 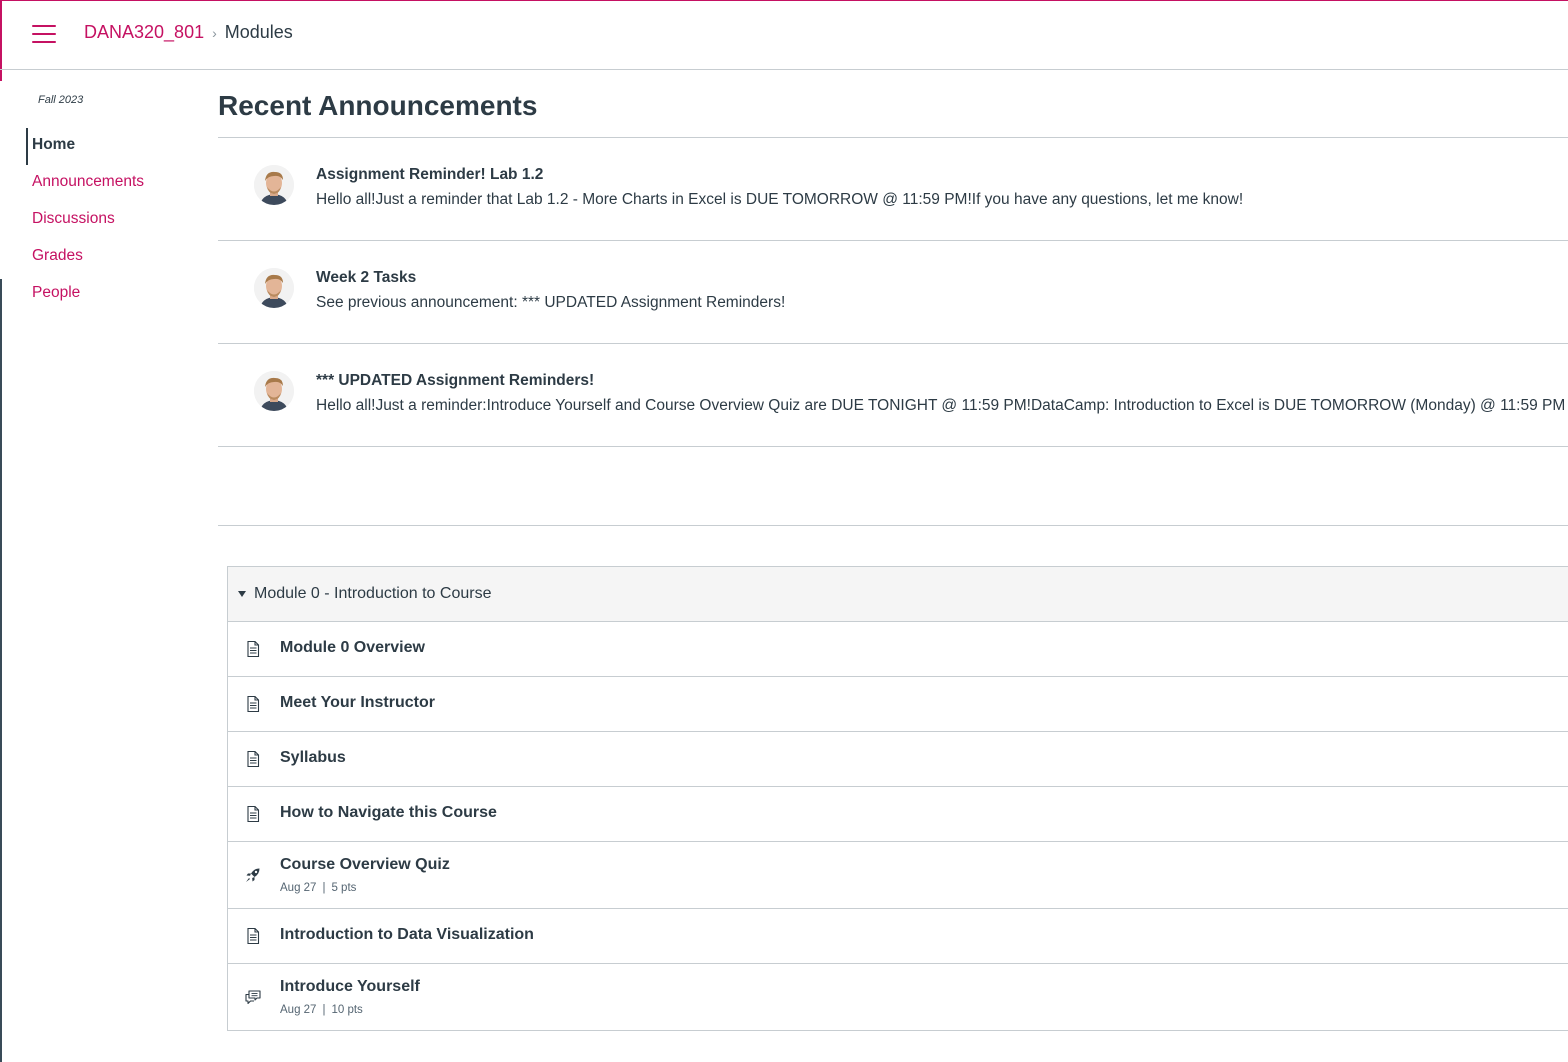 I want to click on module-item-title: How to Navigate this Course, so click(x=388, y=813).